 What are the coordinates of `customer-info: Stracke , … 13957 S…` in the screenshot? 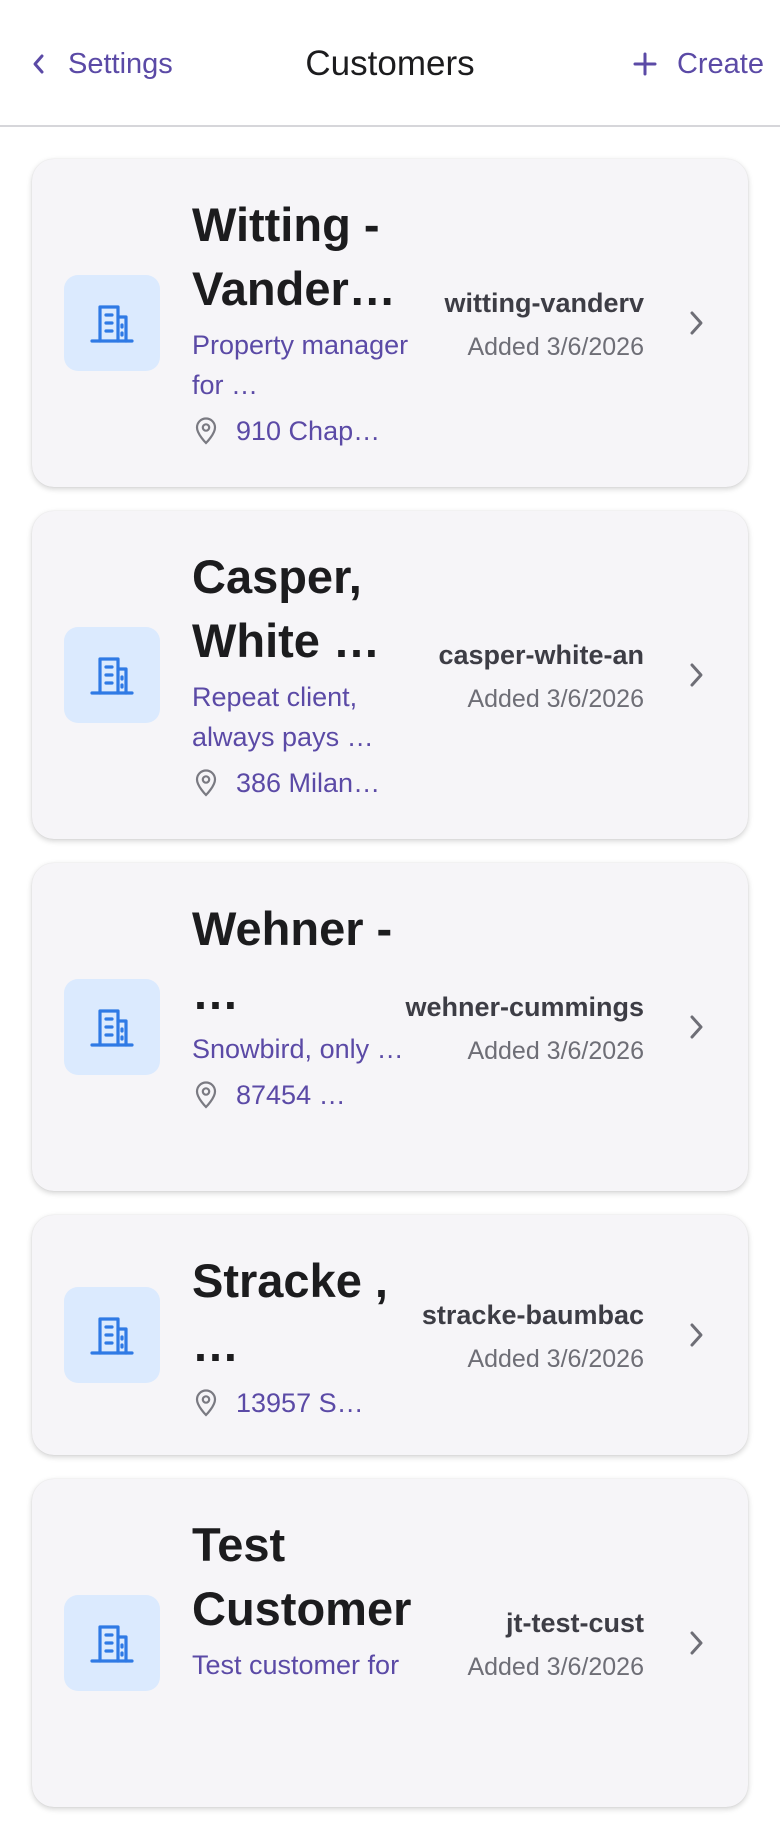 It's located at (302, 1336).